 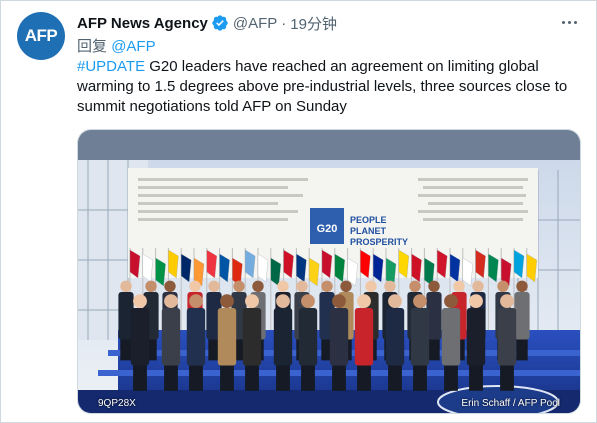 I want to click on author-name: AFP News Agency, so click(x=142, y=23).